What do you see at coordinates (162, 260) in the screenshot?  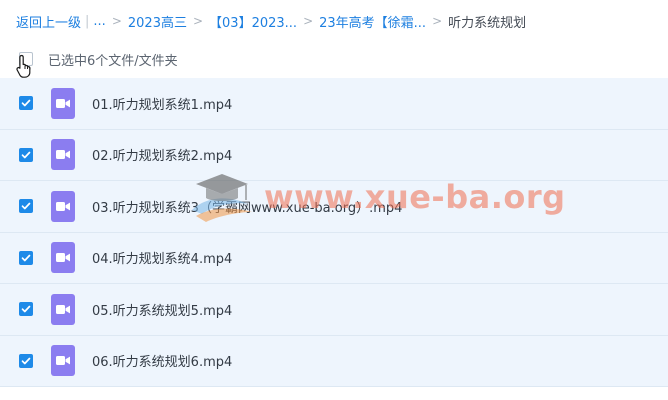 I see `file-name: 04.听力规划系统4.mp4` at bounding box center [162, 260].